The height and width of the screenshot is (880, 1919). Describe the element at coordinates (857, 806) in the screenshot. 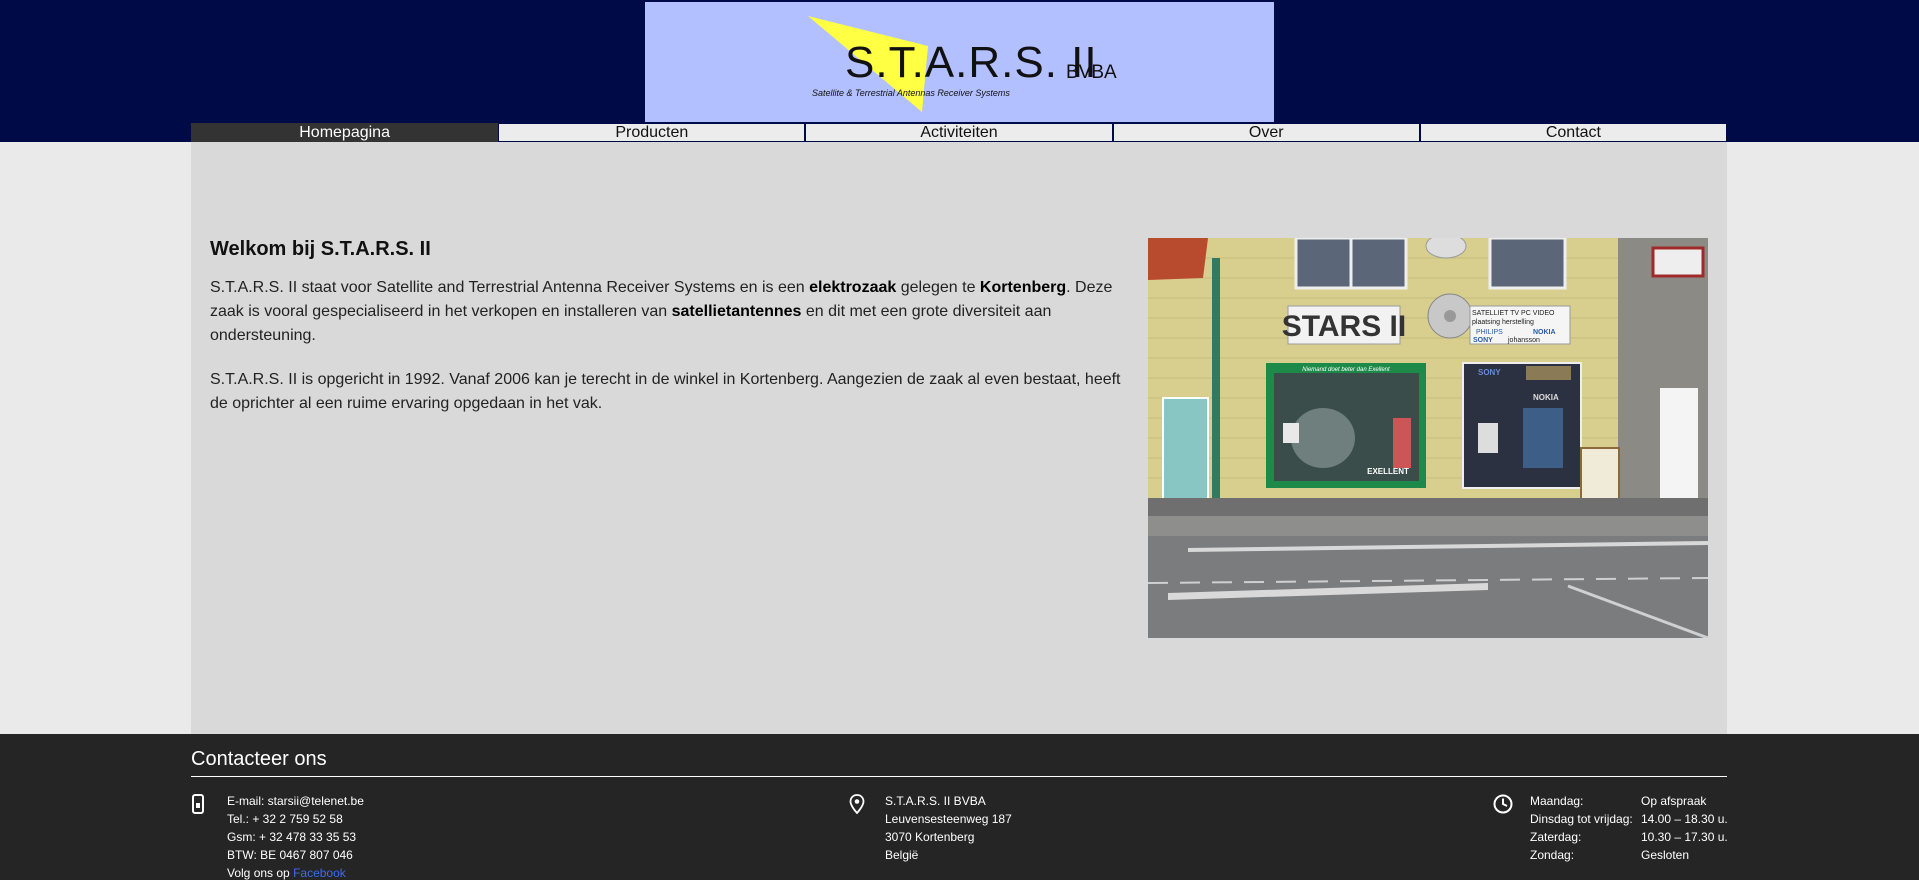

I see `map-pin-icon` at that location.